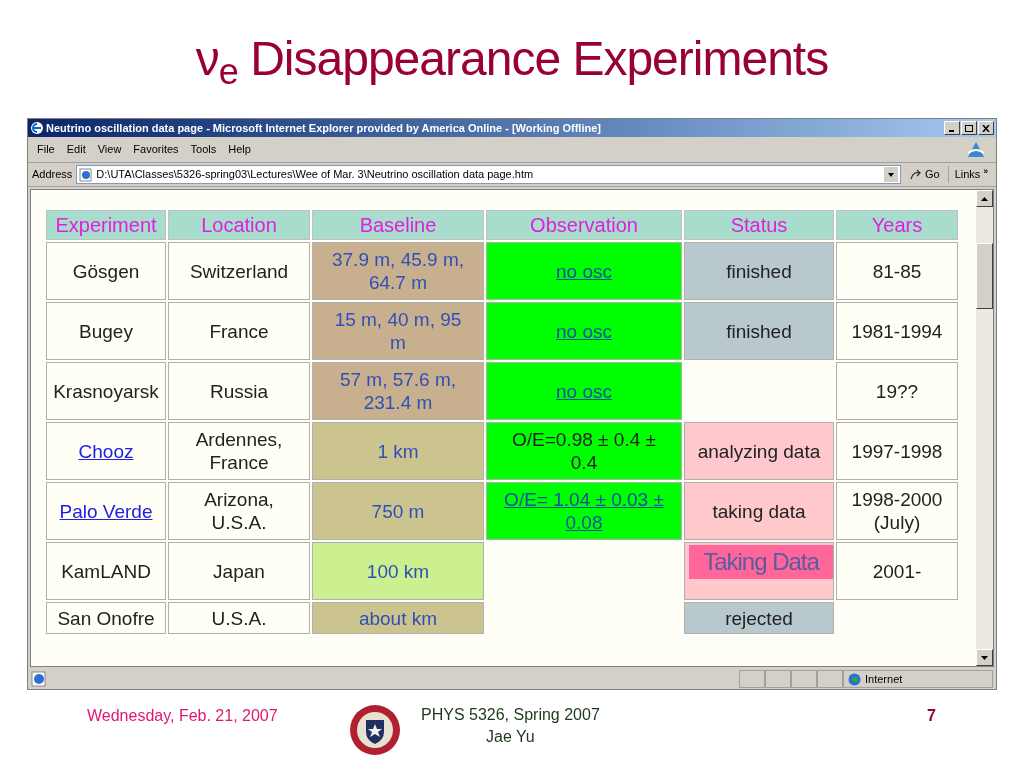  I want to click on arrow-icon, so click(915, 174).